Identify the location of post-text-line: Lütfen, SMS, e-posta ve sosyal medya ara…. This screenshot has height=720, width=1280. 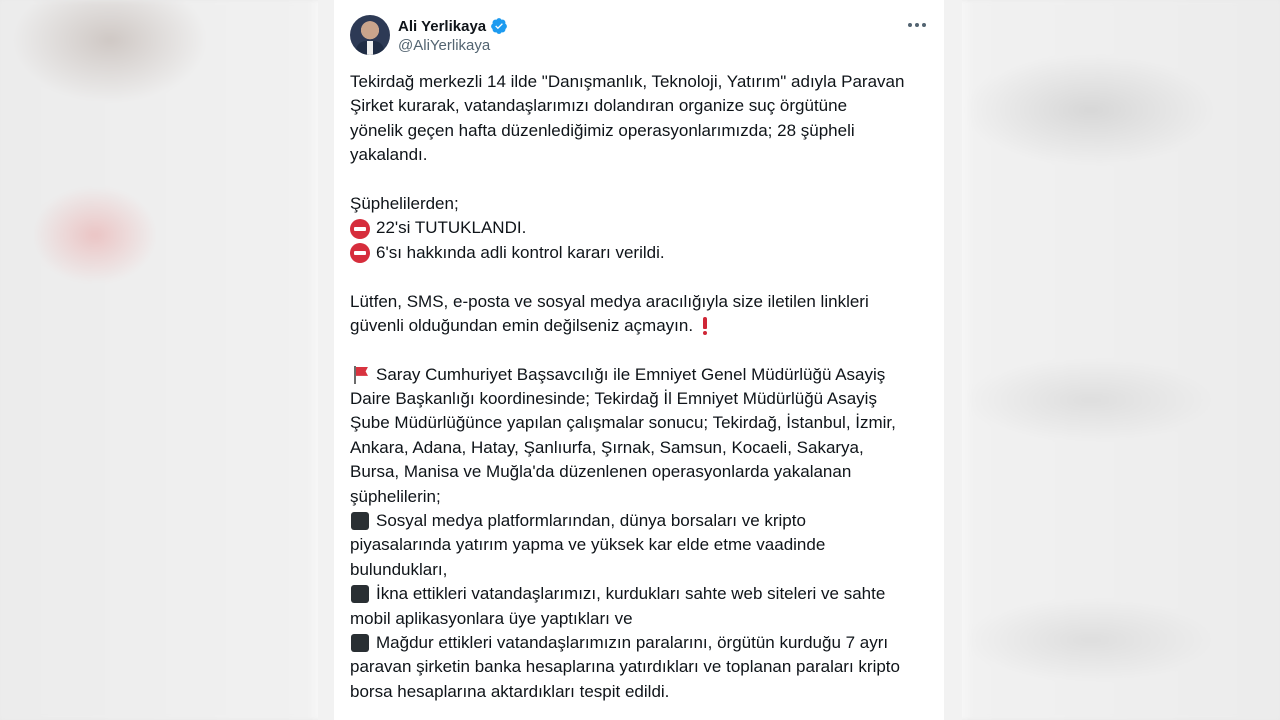
(642, 302).